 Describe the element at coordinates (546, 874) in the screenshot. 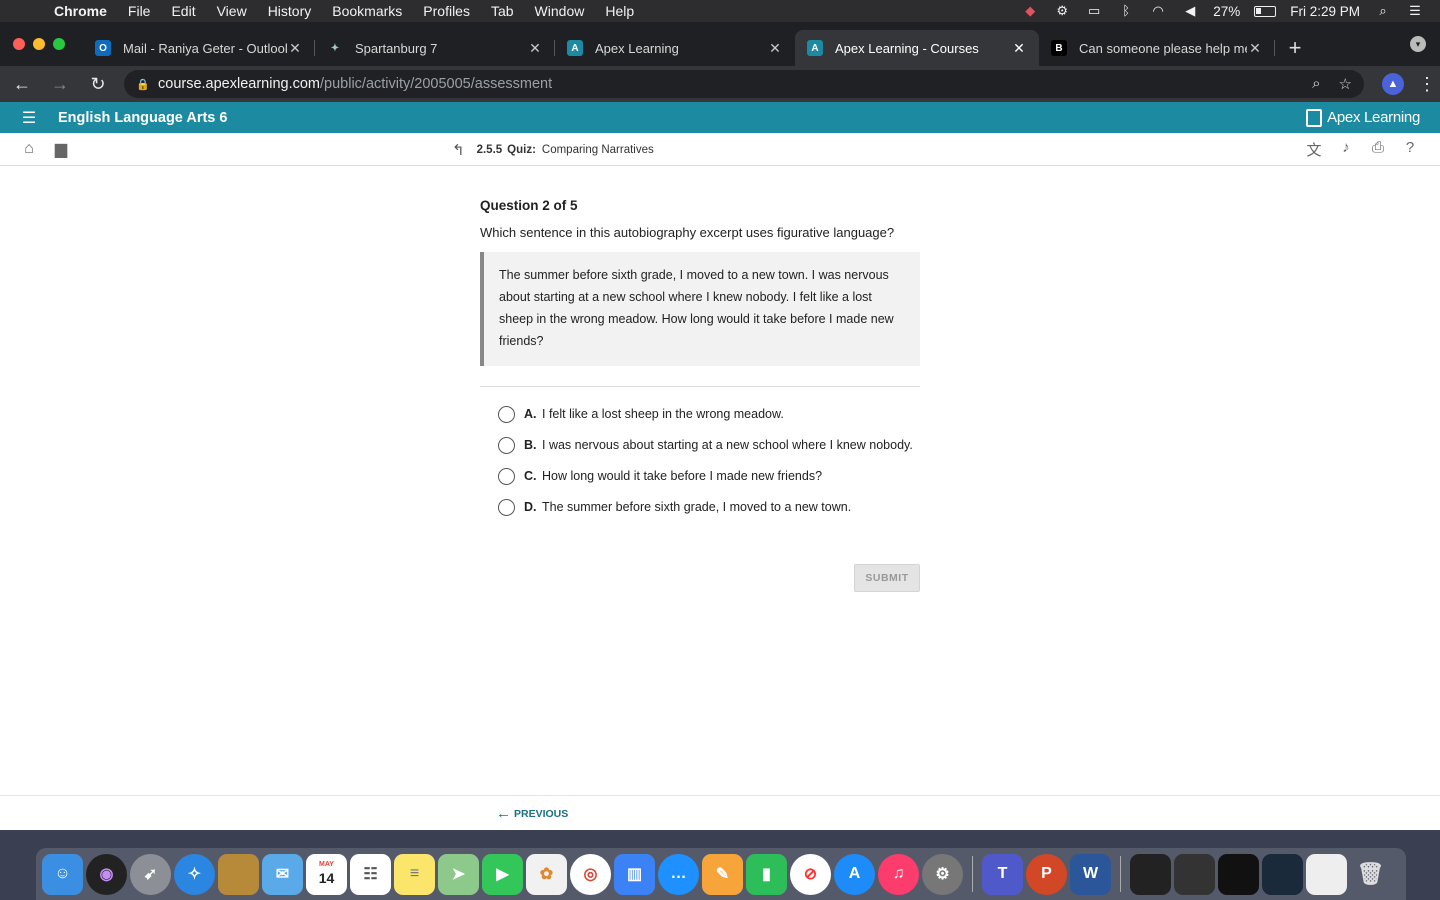

I see `photos-icon: ✿` at that location.